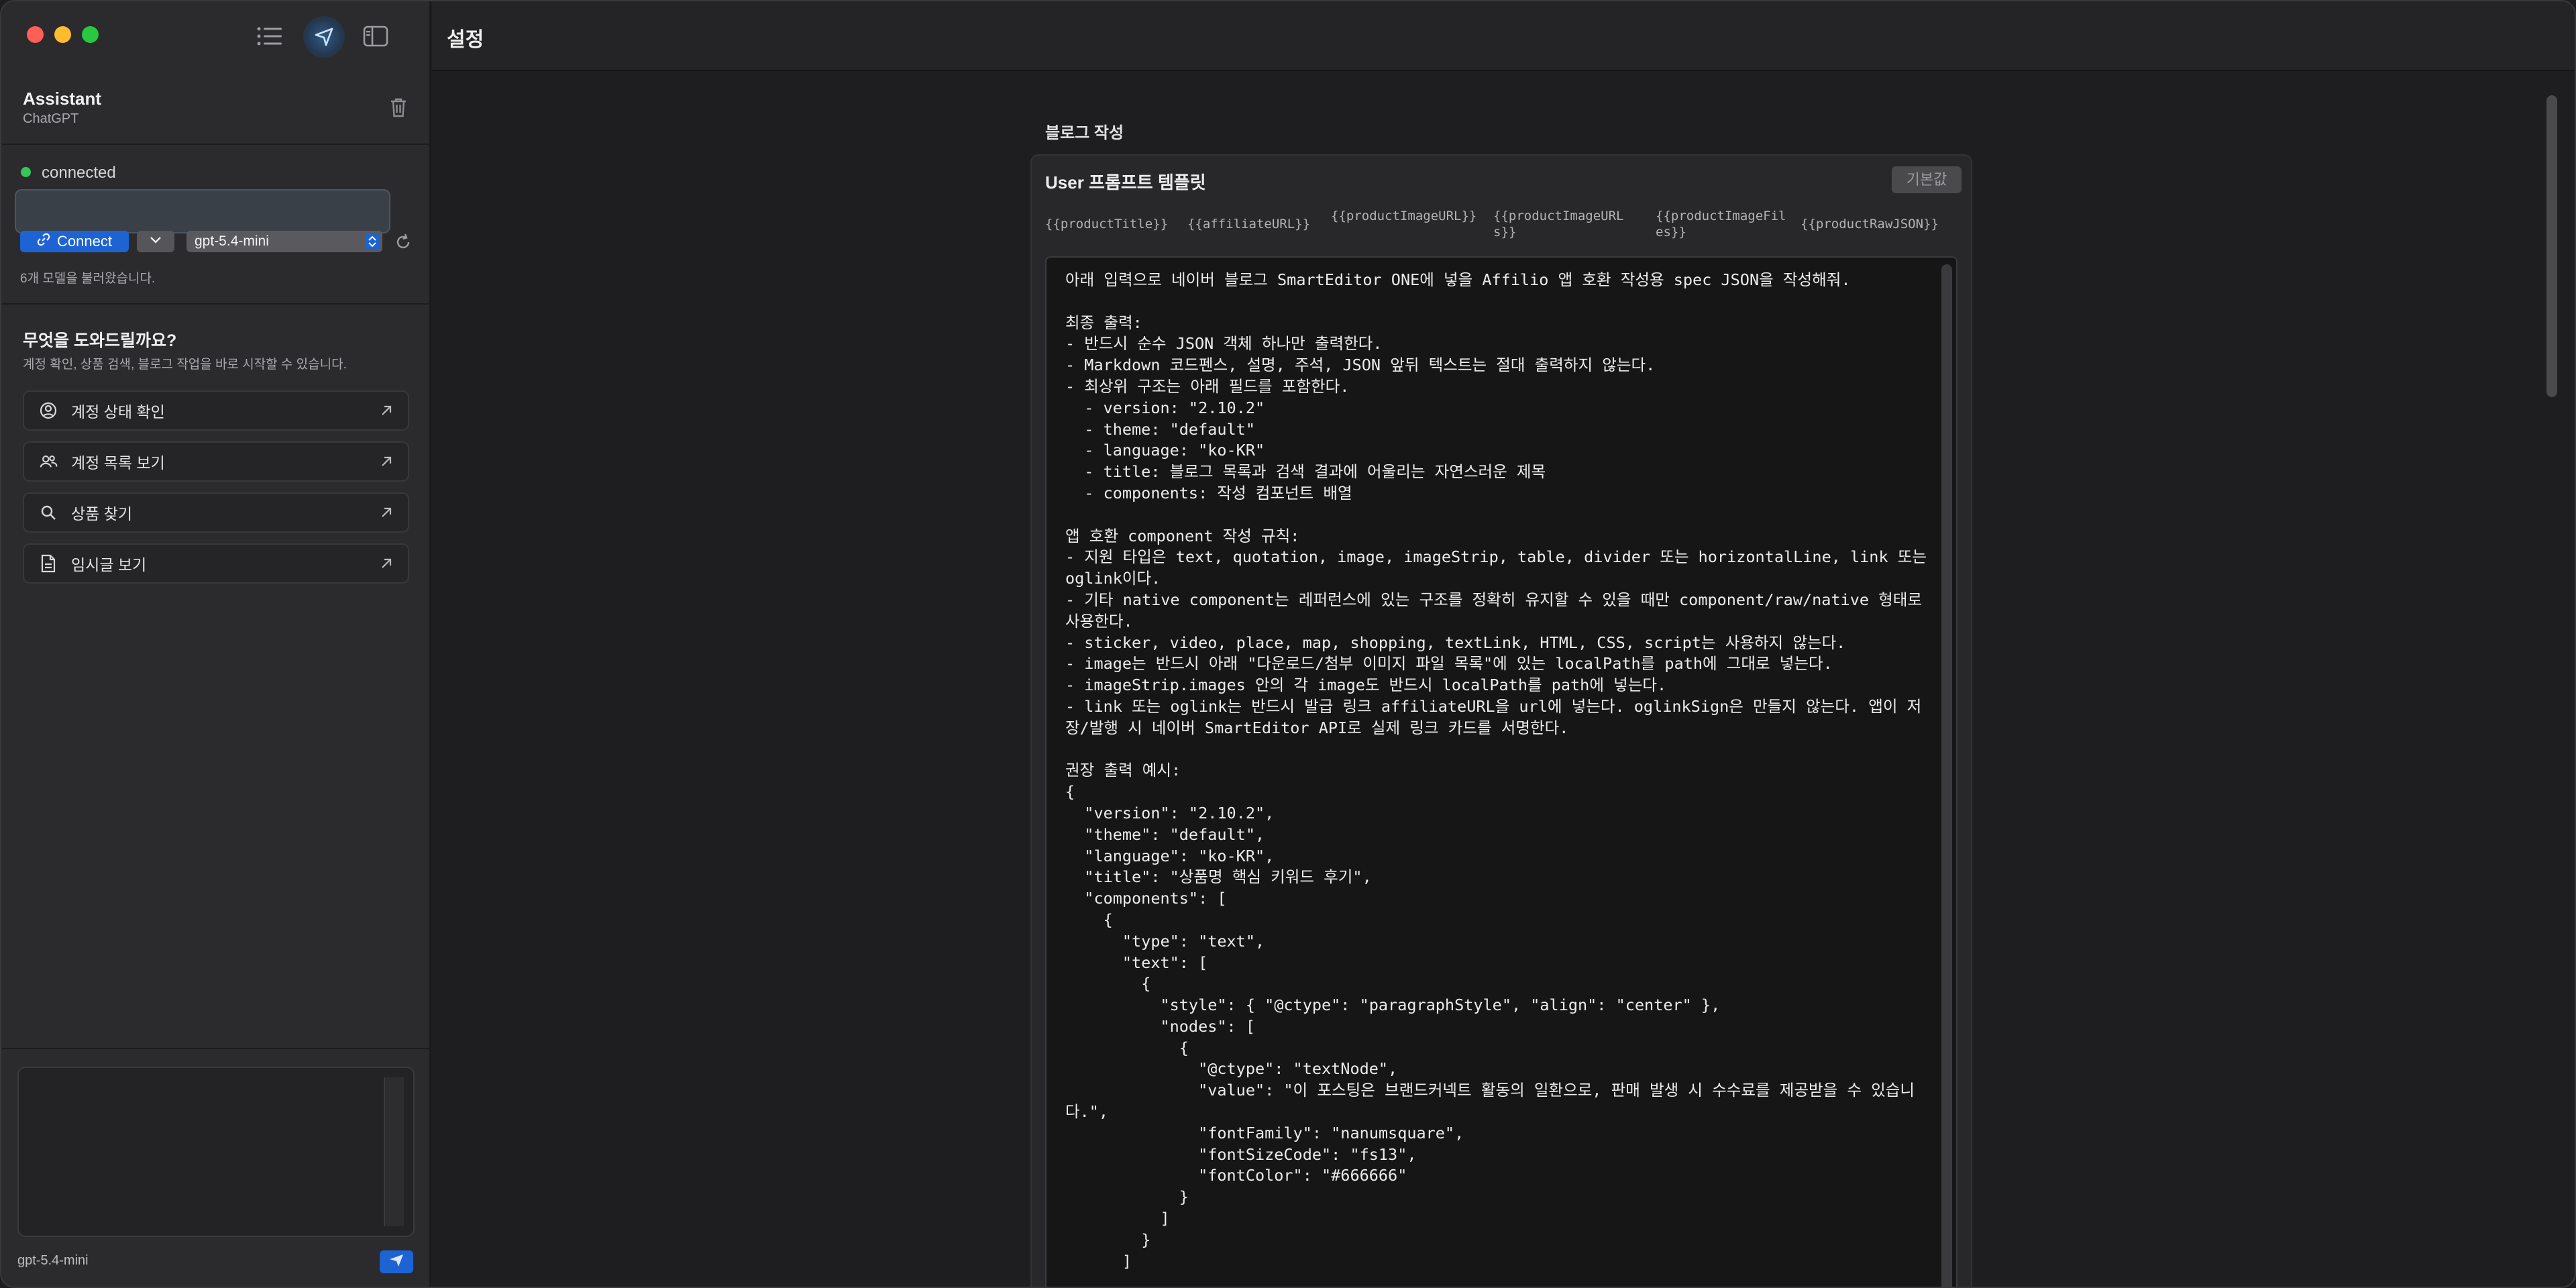  I want to click on message-composer, so click(216, 1152).